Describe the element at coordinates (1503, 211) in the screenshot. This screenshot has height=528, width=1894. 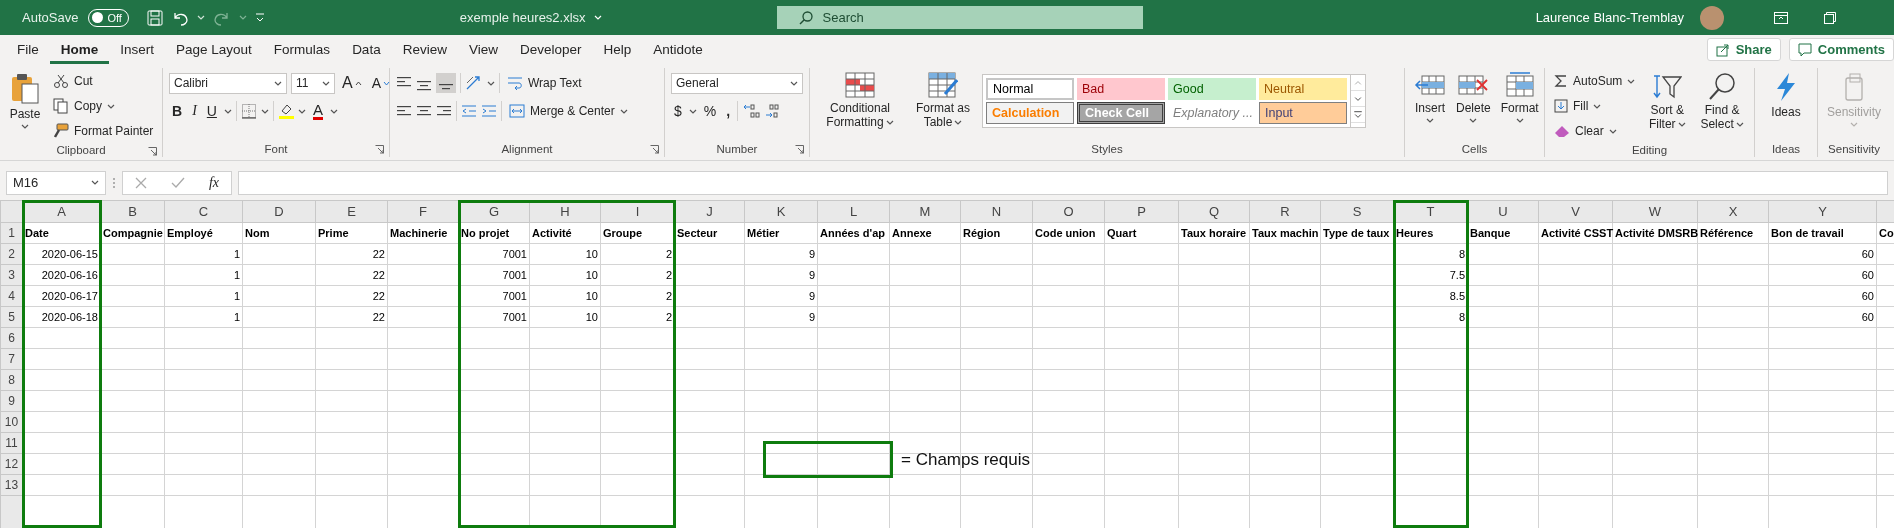
I see `column-header: U` at that location.